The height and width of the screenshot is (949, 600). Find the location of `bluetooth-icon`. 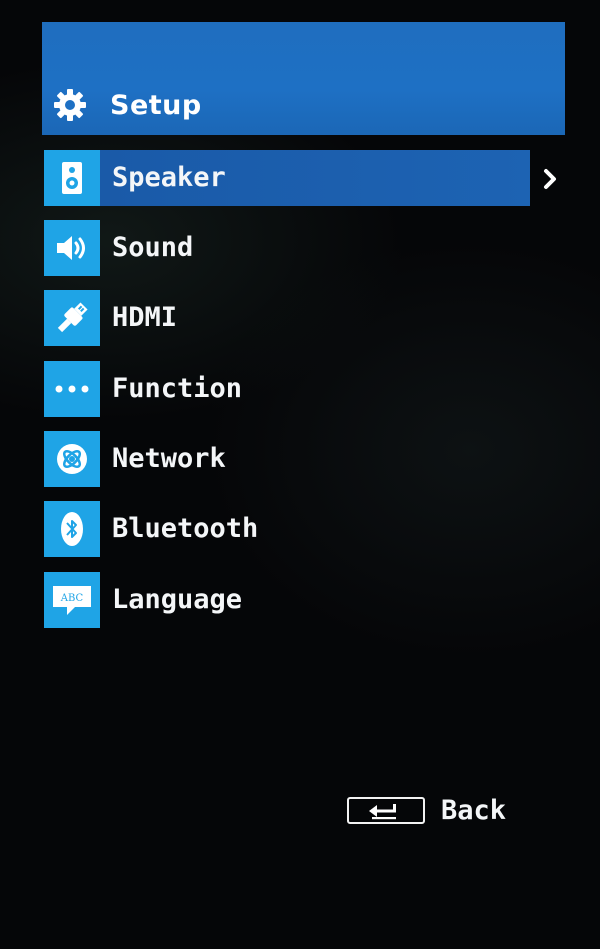

bluetooth-icon is located at coordinates (72, 529).